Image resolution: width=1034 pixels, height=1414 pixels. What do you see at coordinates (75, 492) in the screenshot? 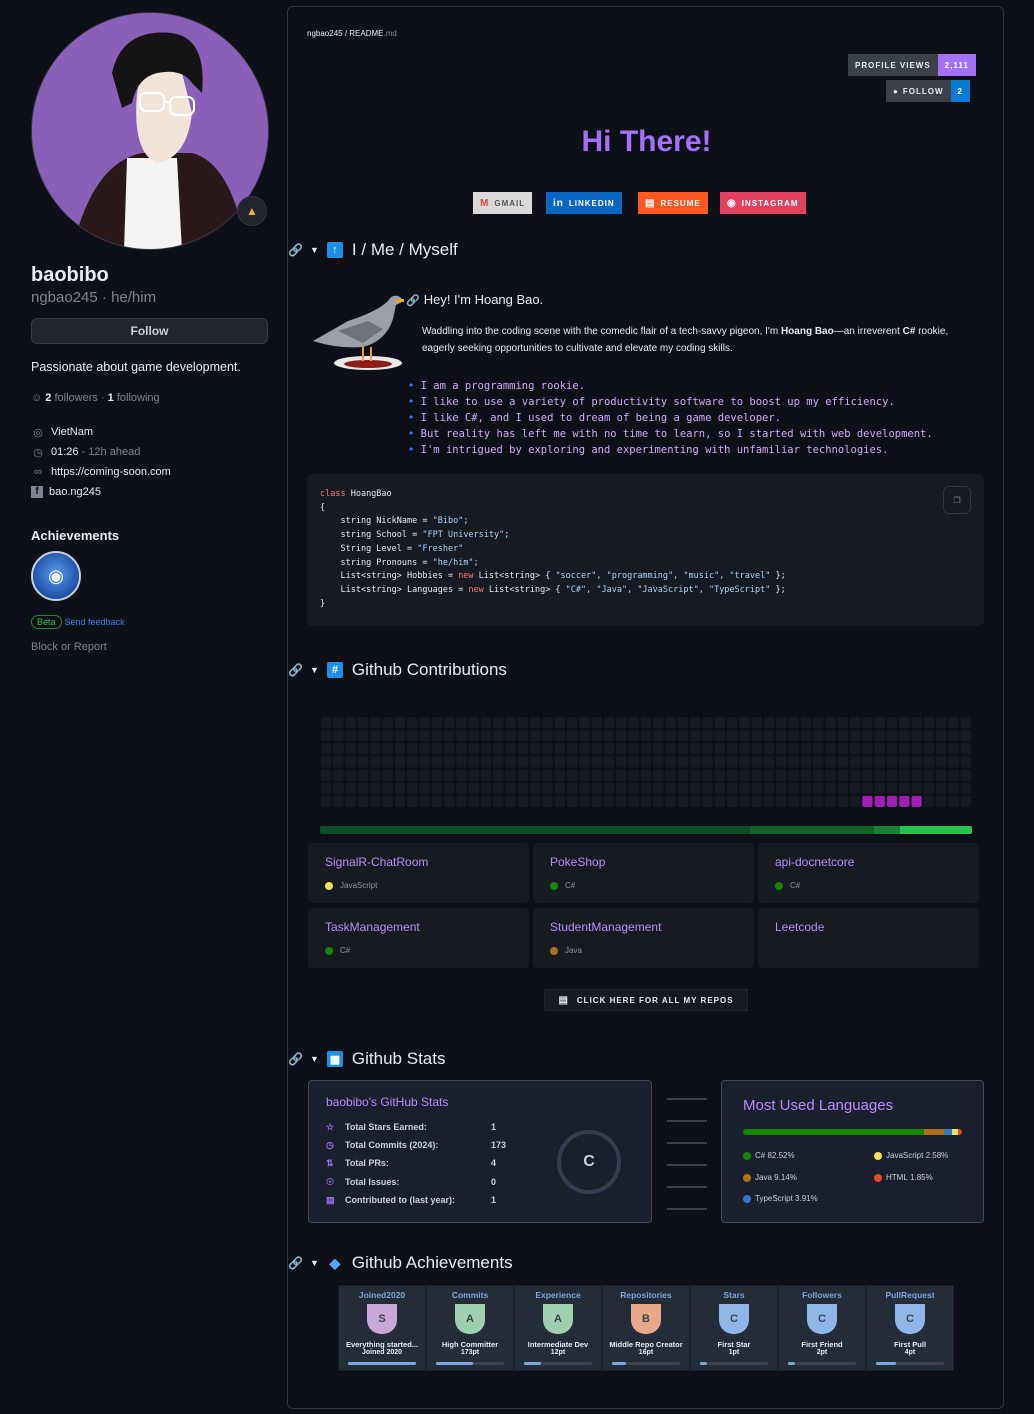
I see `facebook-link: bao.ng245` at bounding box center [75, 492].